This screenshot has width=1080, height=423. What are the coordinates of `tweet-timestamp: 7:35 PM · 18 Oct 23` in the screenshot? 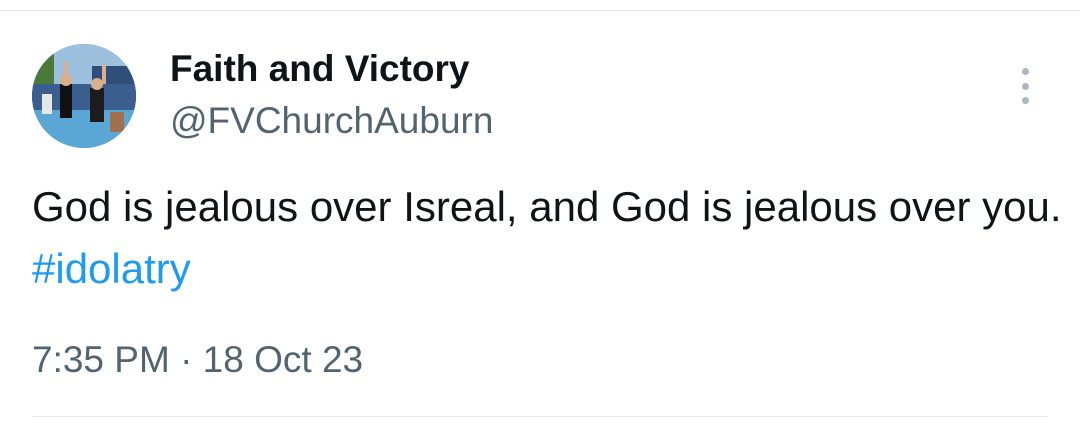 It's located at (197, 360).